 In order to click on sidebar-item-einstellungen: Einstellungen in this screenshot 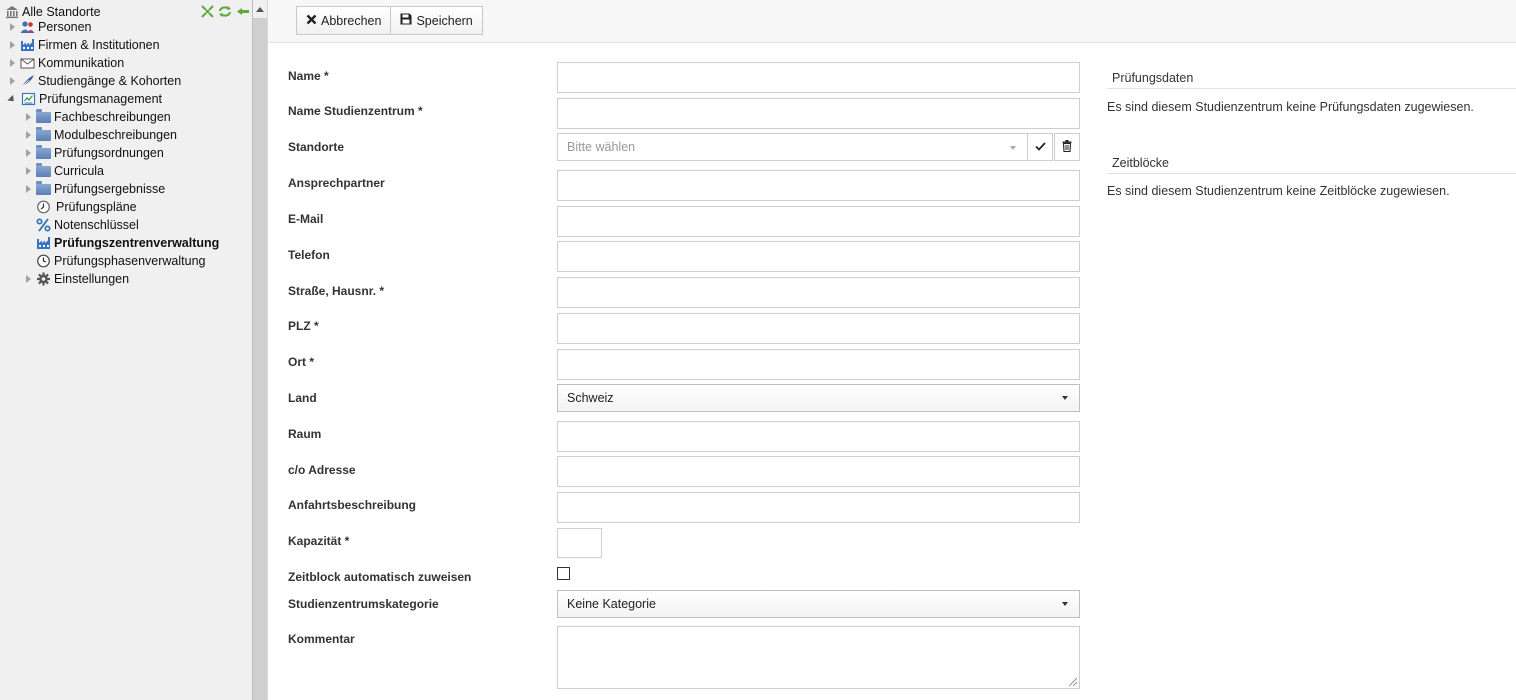, I will do `click(76, 279)`.